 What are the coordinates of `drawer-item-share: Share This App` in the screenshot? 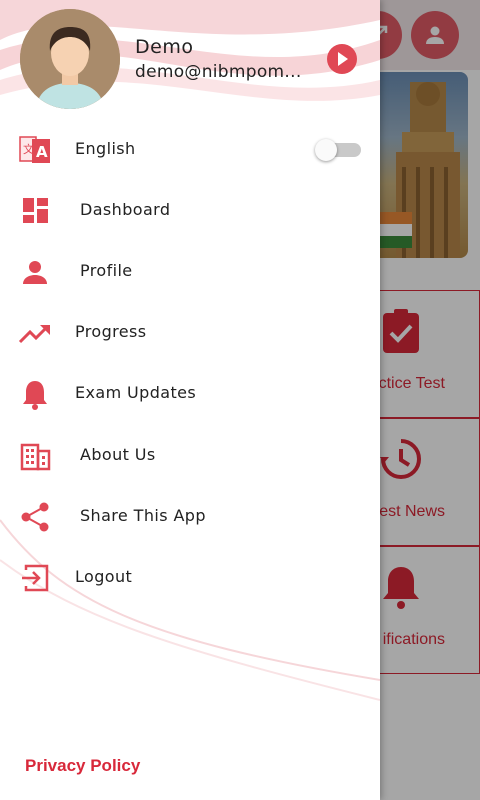 It's located at (190, 517).